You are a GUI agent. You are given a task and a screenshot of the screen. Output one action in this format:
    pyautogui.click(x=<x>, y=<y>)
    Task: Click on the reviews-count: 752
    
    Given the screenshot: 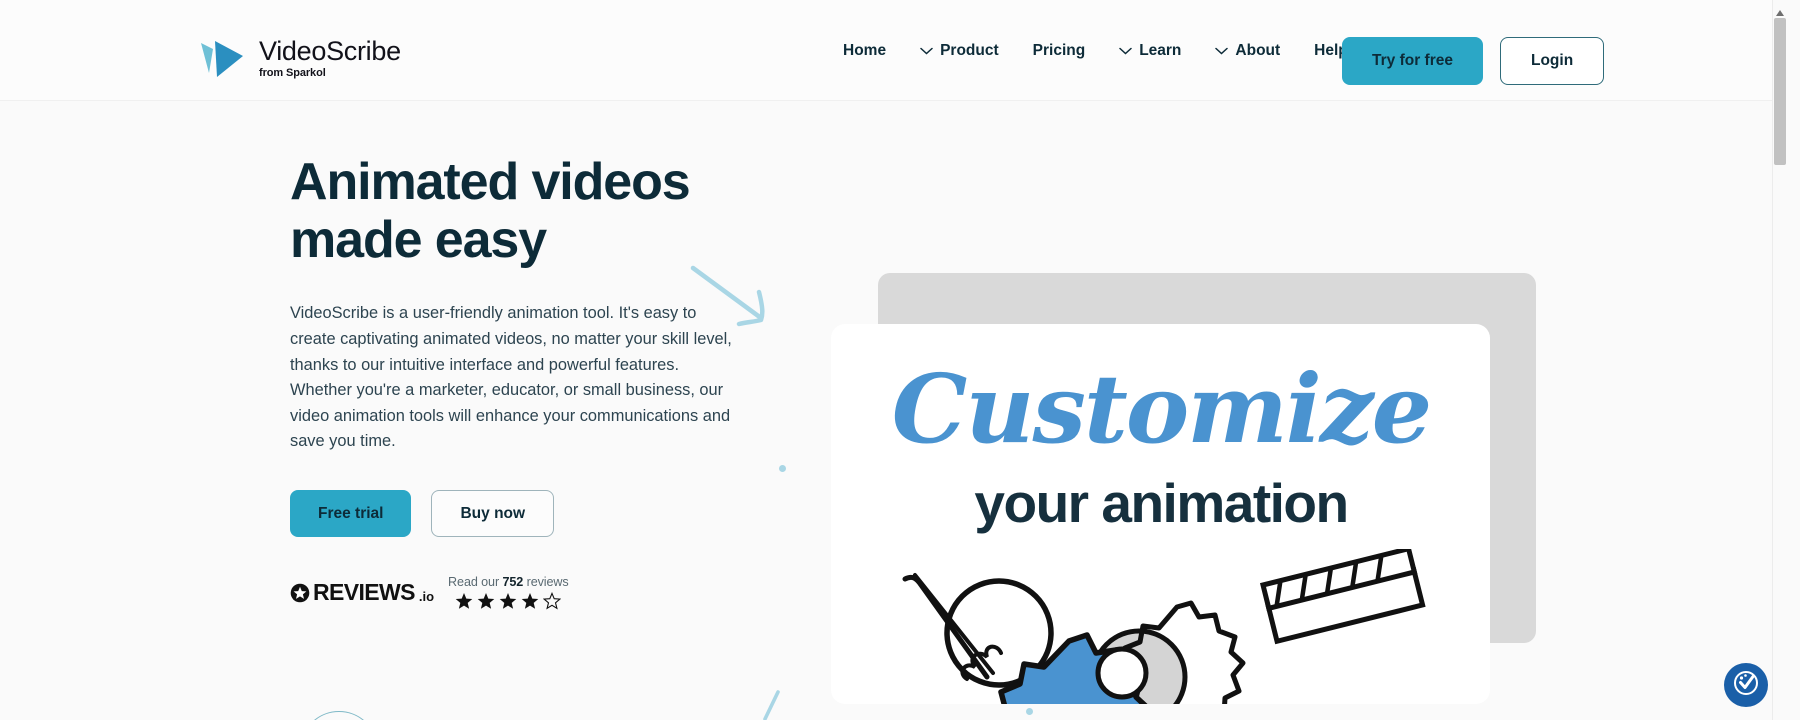 What is the action you would take?
    pyautogui.click(x=513, y=582)
    